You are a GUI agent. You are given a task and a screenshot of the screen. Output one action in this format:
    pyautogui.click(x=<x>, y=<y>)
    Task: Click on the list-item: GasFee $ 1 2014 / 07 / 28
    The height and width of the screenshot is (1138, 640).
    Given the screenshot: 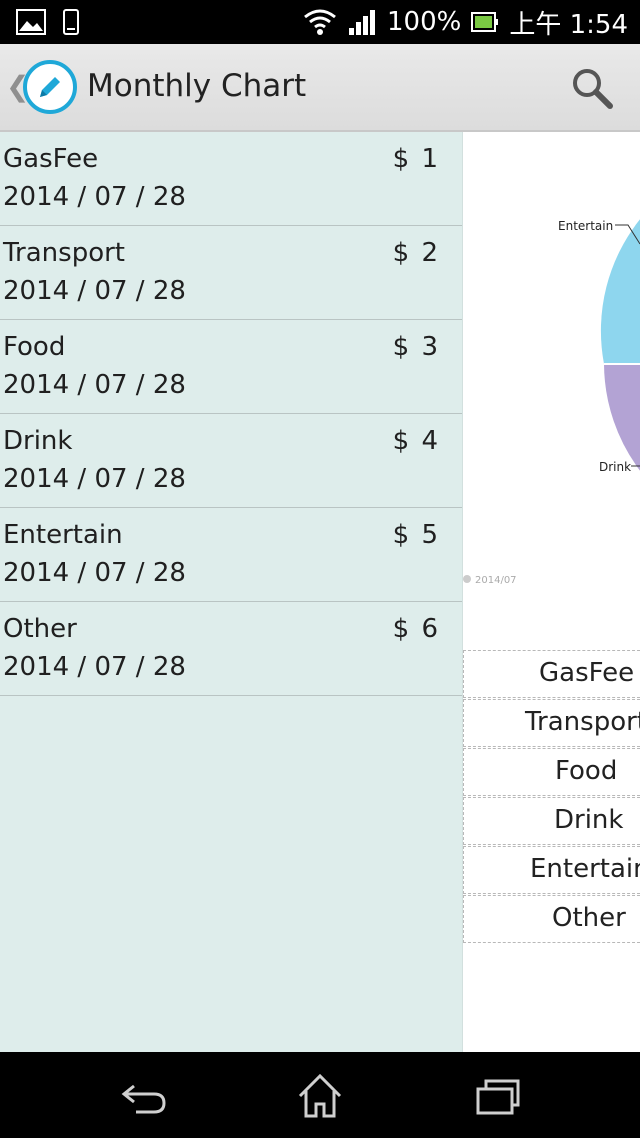 What is the action you would take?
    pyautogui.click(x=231, y=179)
    